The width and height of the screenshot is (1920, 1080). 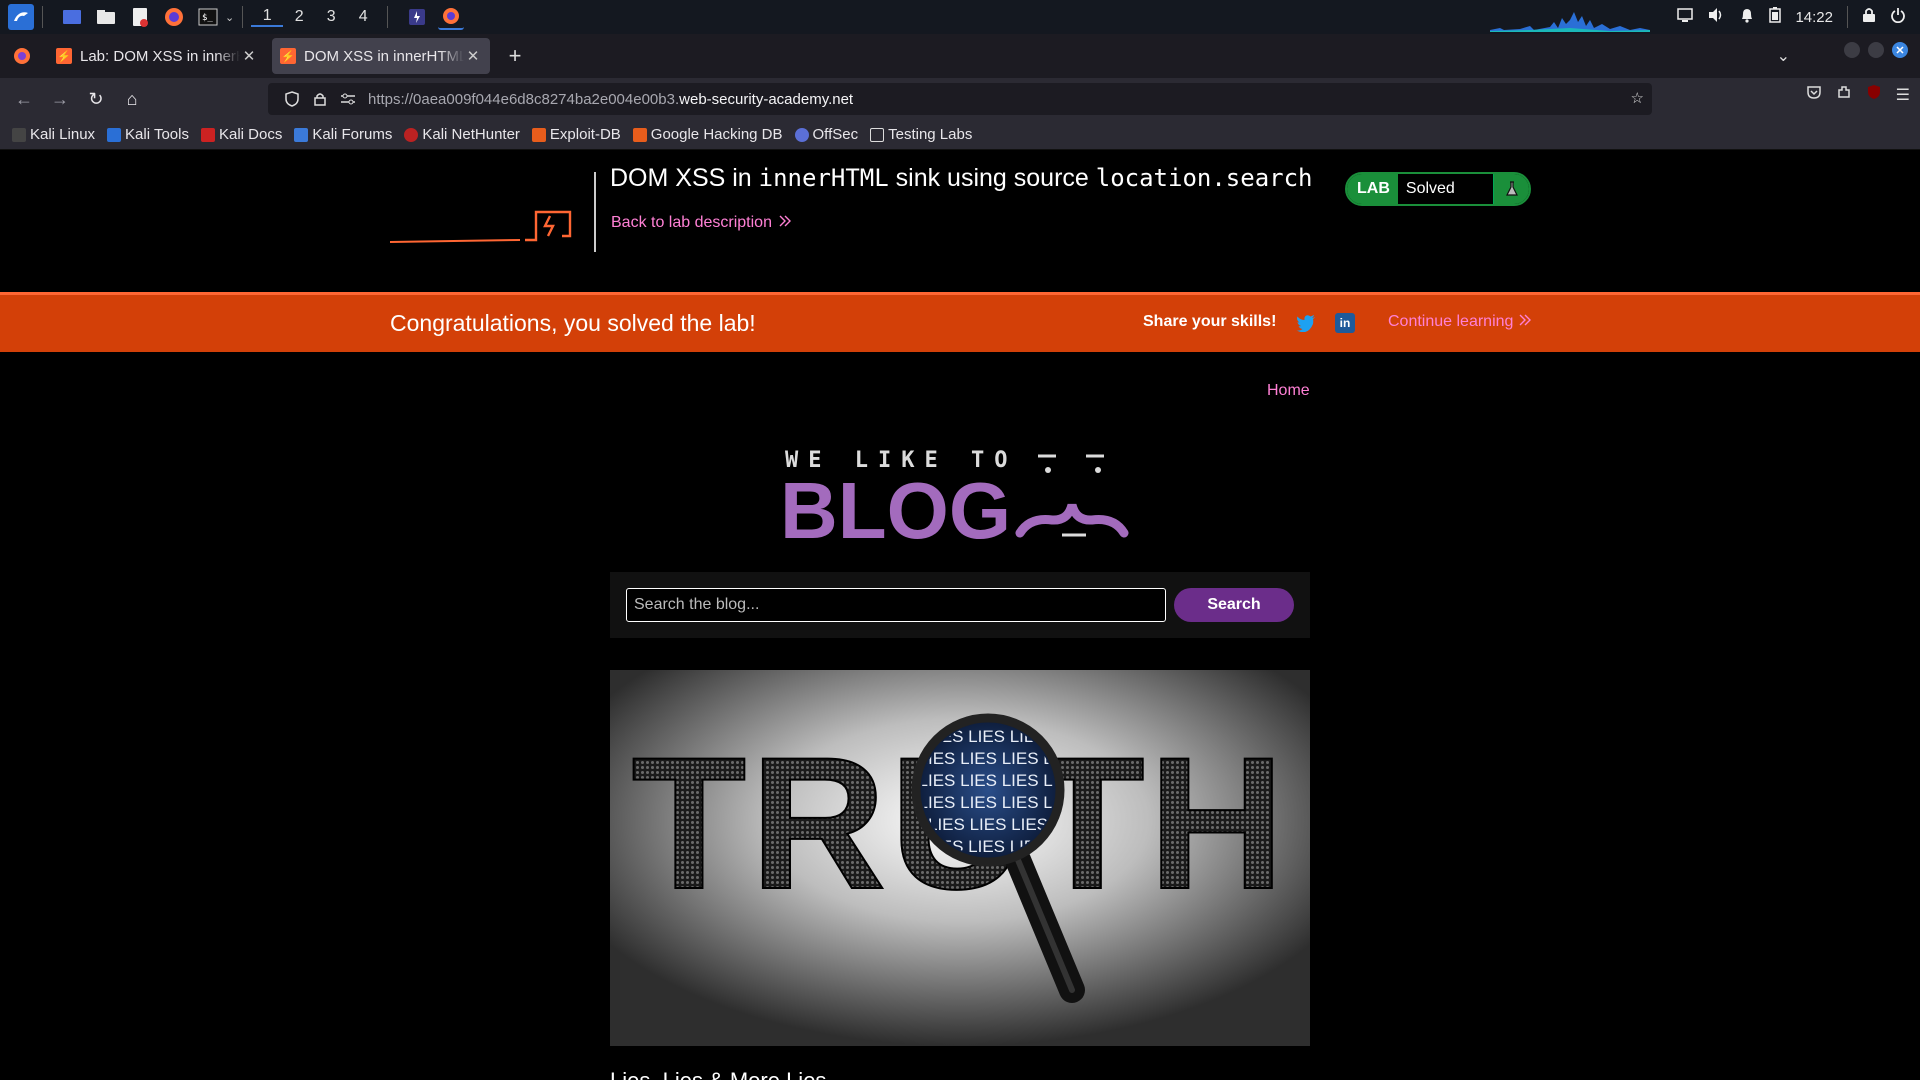 What do you see at coordinates (585, 134) in the screenshot?
I see `bookmark-label: Exploit-DB` at bounding box center [585, 134].